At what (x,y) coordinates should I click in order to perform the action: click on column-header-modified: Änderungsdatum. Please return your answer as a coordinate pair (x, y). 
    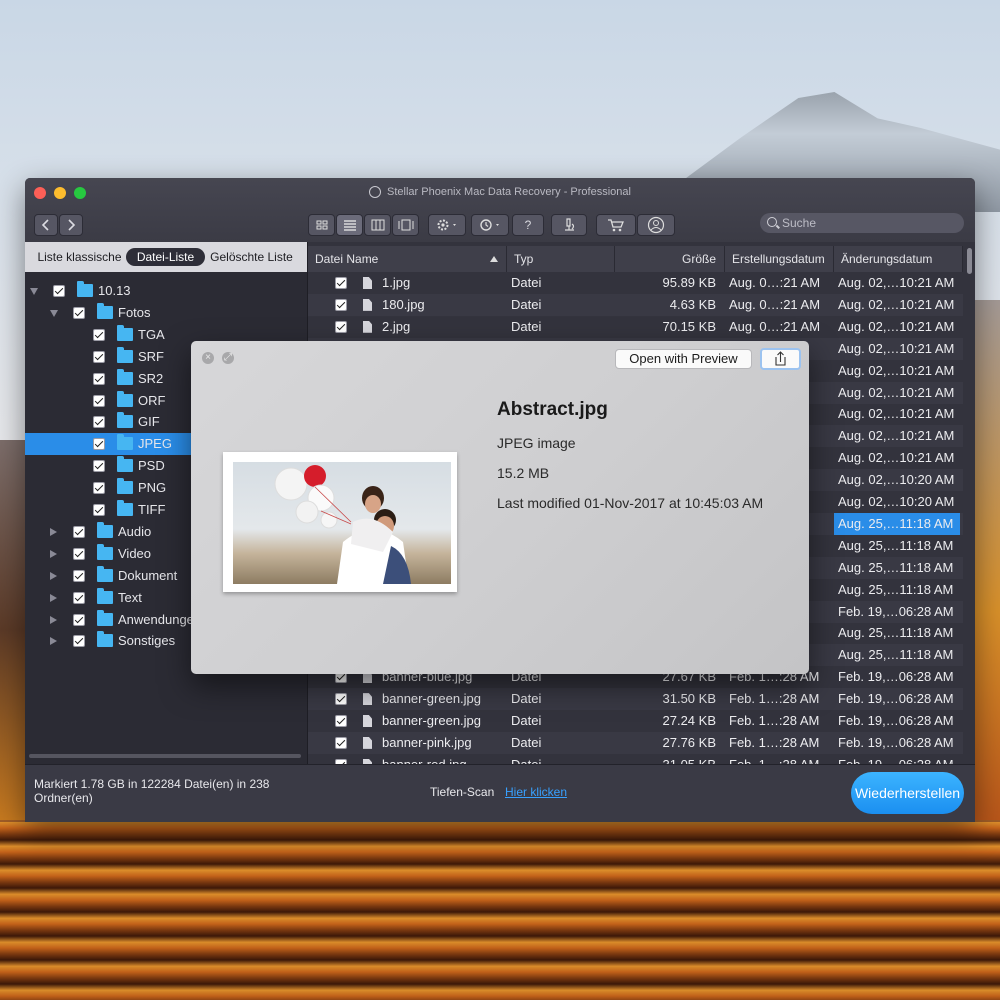
    Looking at the image, I should click on (898, 259).